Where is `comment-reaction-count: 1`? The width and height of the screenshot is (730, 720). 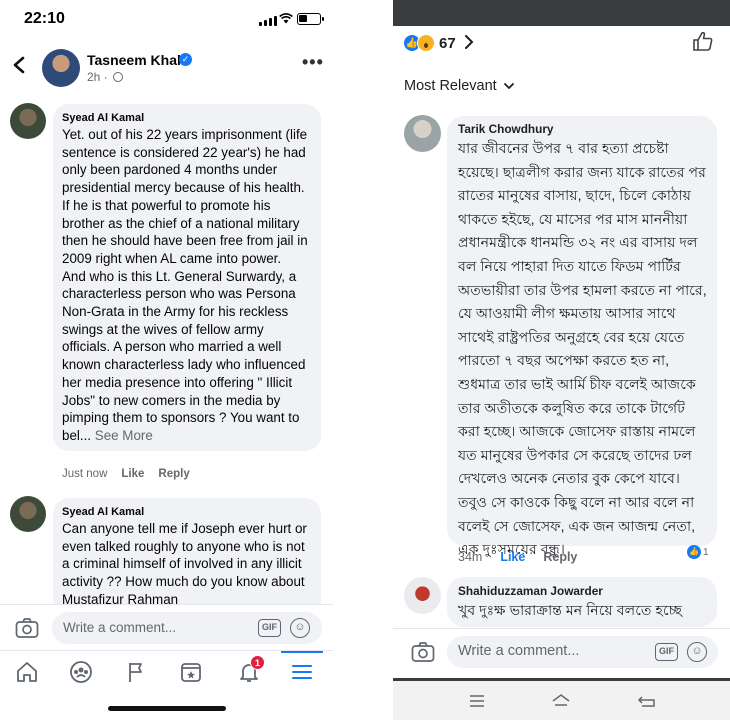 comment-reaction-count: 1 is located at coordinates (706, 552).